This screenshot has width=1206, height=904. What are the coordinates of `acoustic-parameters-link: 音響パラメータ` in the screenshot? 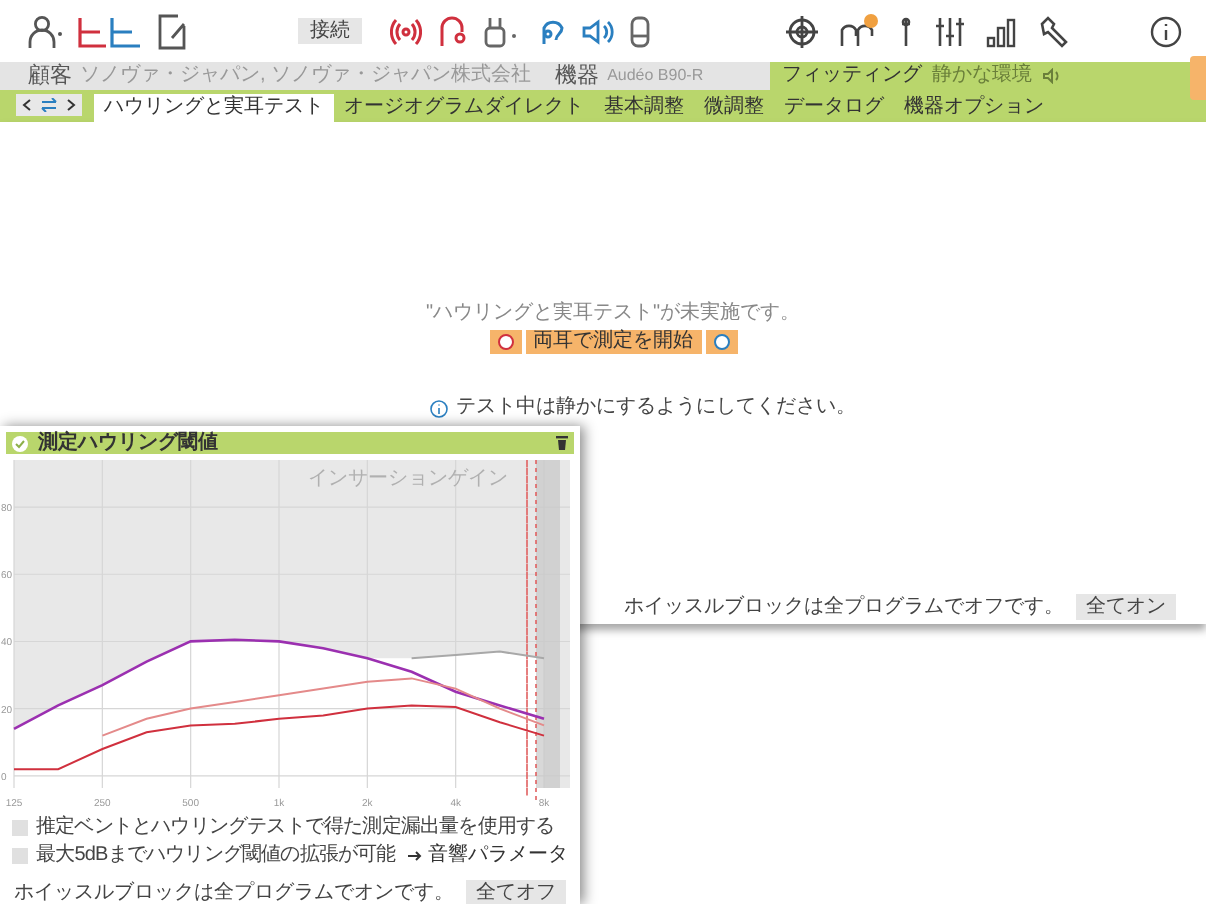 It's located at (488, 856).